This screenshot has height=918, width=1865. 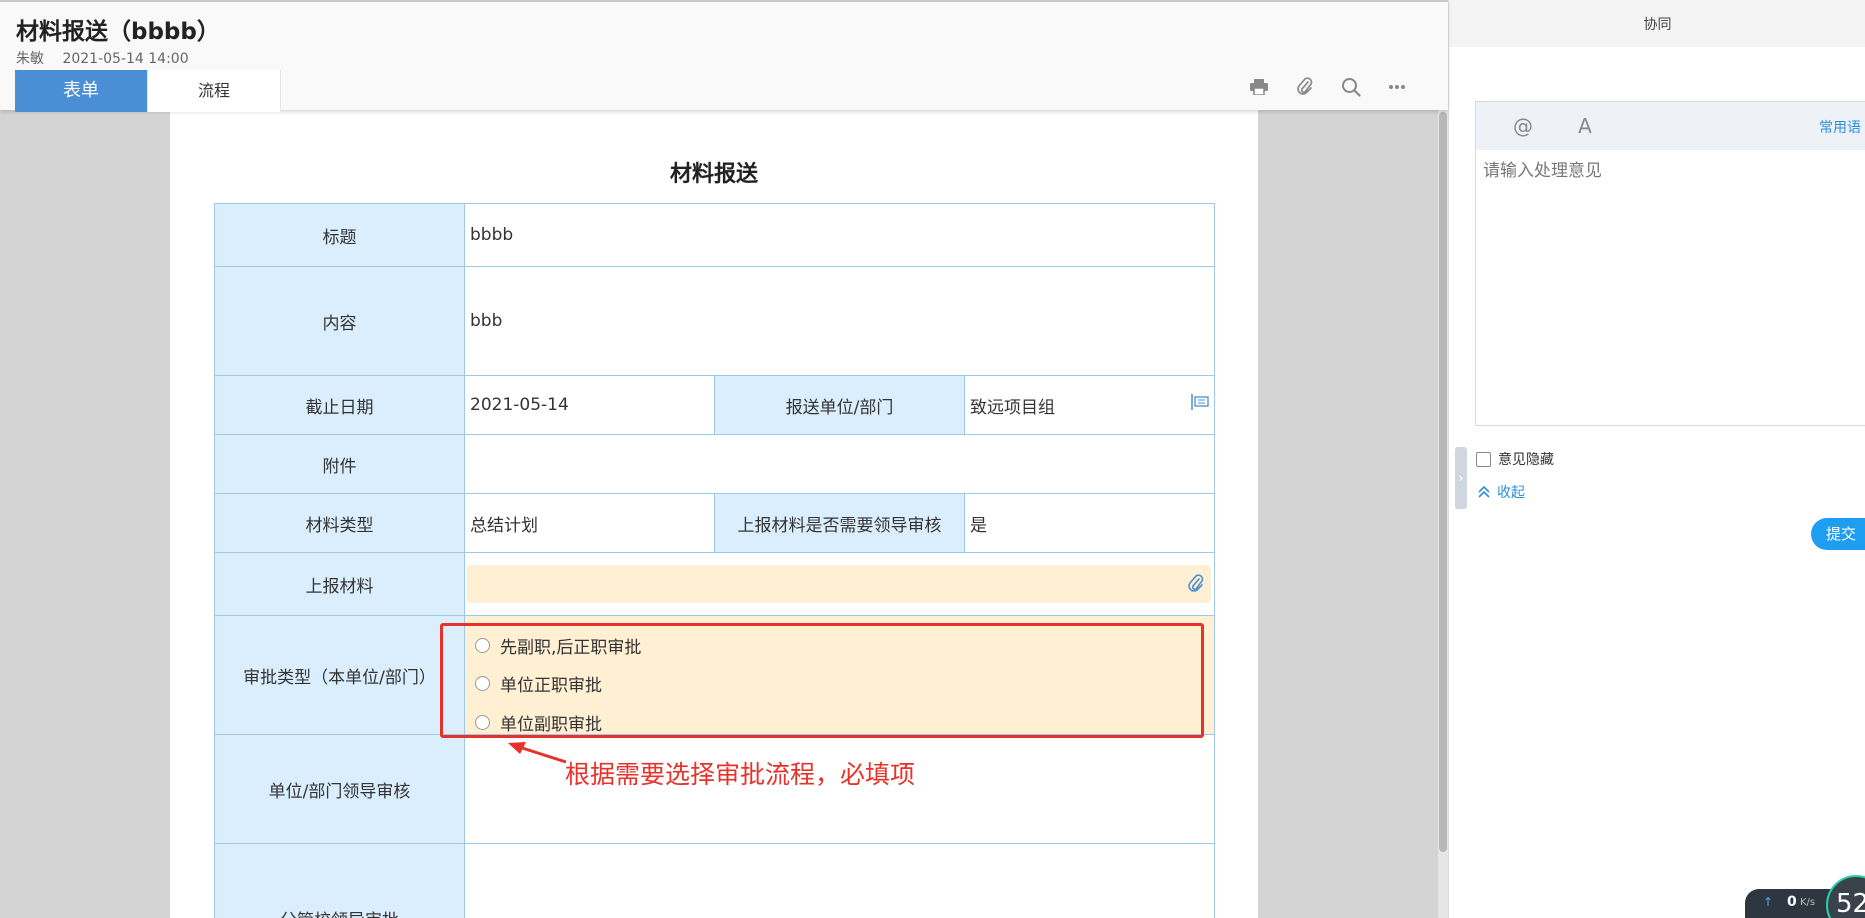 I want to click on opinion-editor: @ A 常用语, so click(x=1670, y=263).